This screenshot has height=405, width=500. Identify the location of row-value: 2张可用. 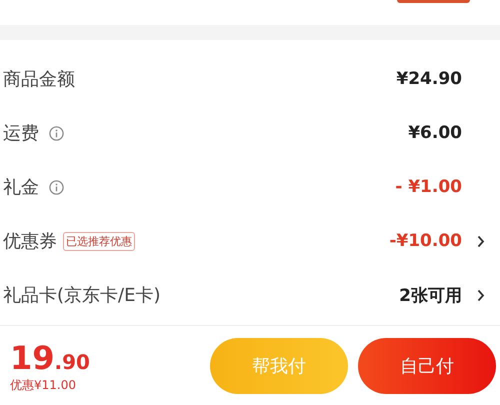
(430, 295).